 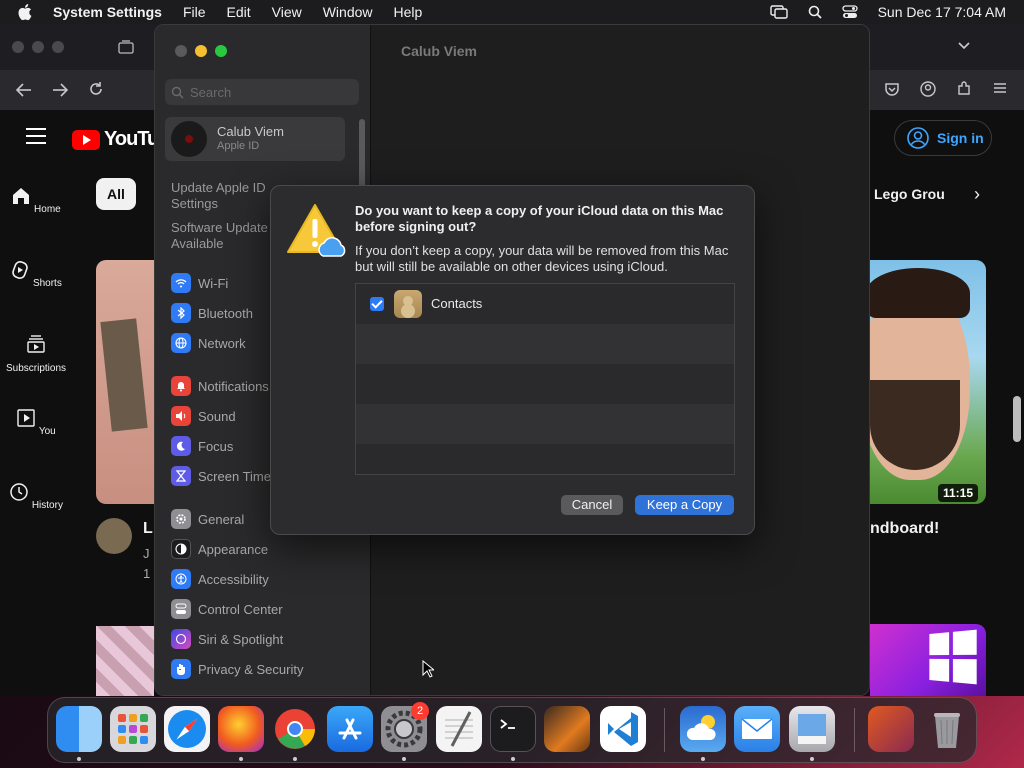 I want to click on icloud-data-list: Contacts, so click(x=545, y=379).